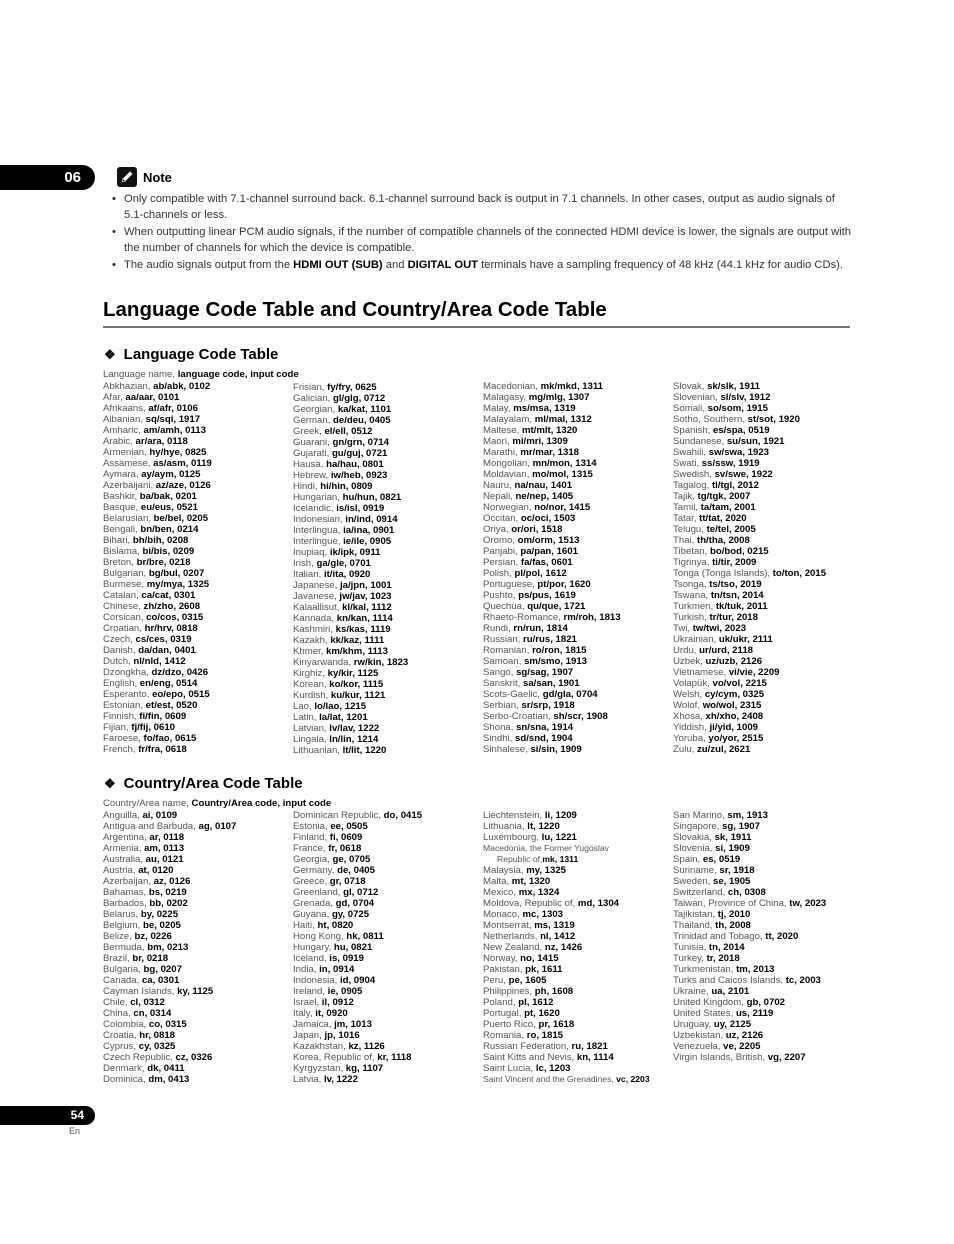 The width and height of the screenshot is (954, 1244). Describe the element at coordinates (498, 628) in the screenshot. I see `entry-name: Rundi,` at that location.